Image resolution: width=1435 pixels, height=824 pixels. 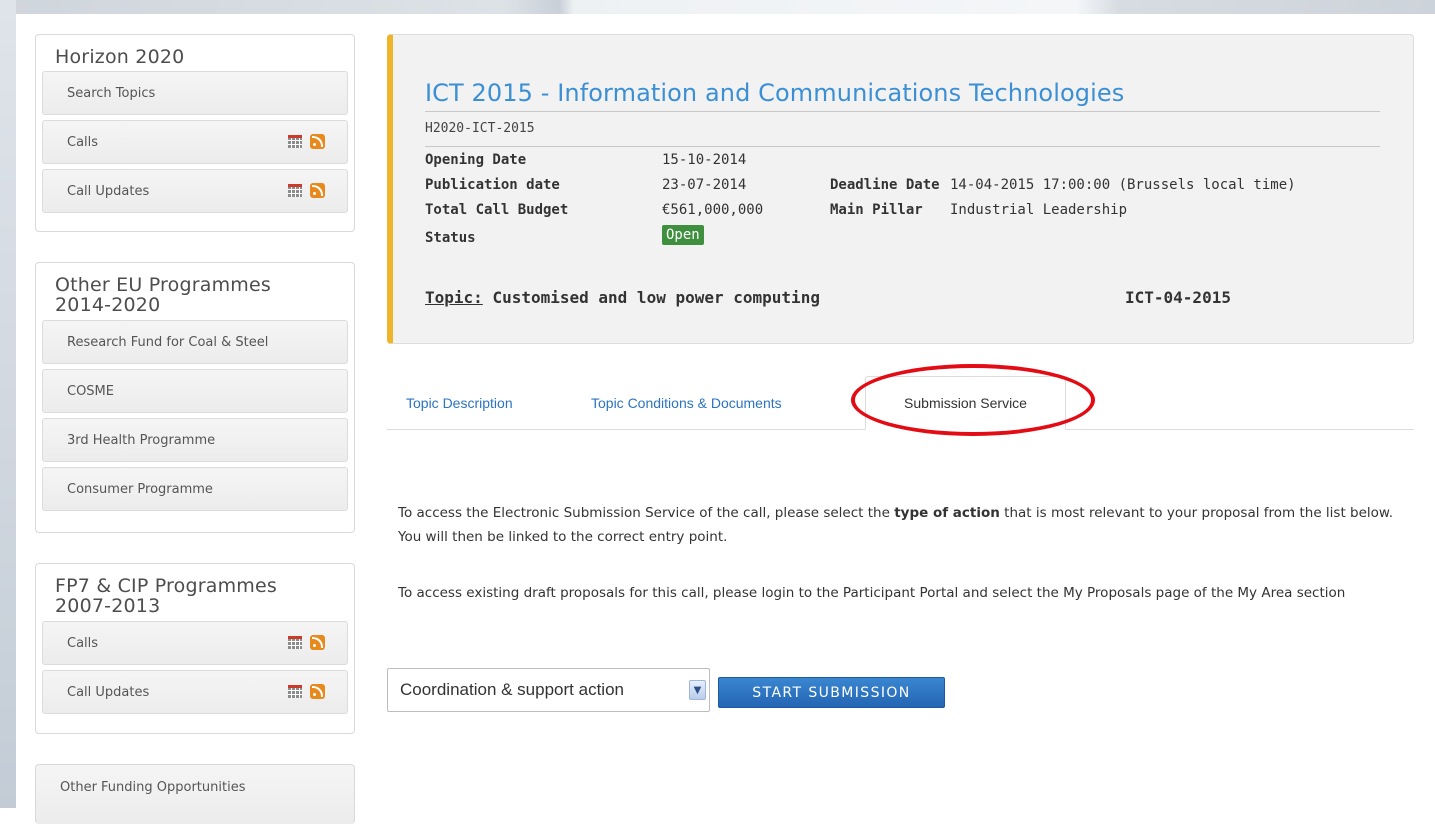 I want to click on total-budget-label: Total Call Budget, so click(x=497, y=210).